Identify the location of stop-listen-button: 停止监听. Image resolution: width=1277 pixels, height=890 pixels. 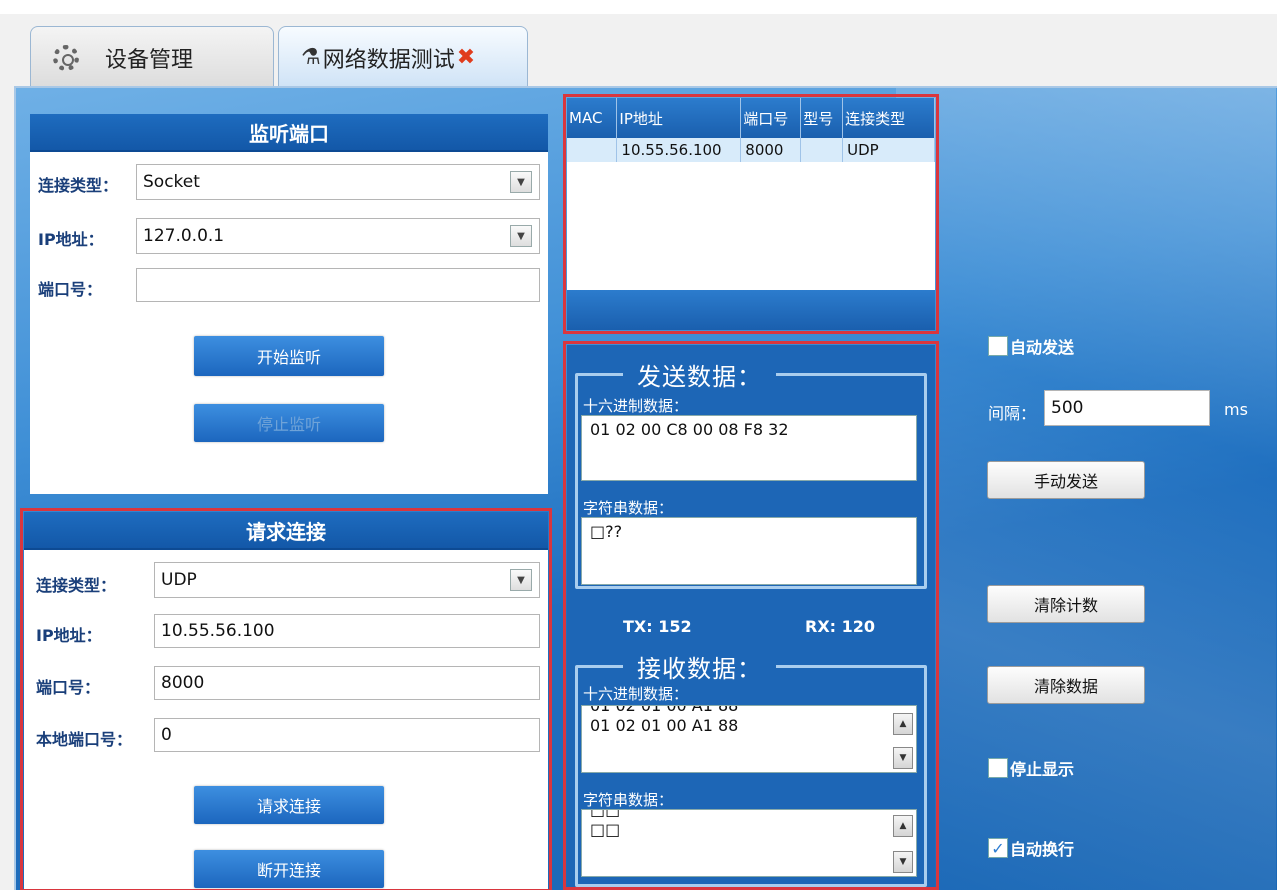
(289, 423).